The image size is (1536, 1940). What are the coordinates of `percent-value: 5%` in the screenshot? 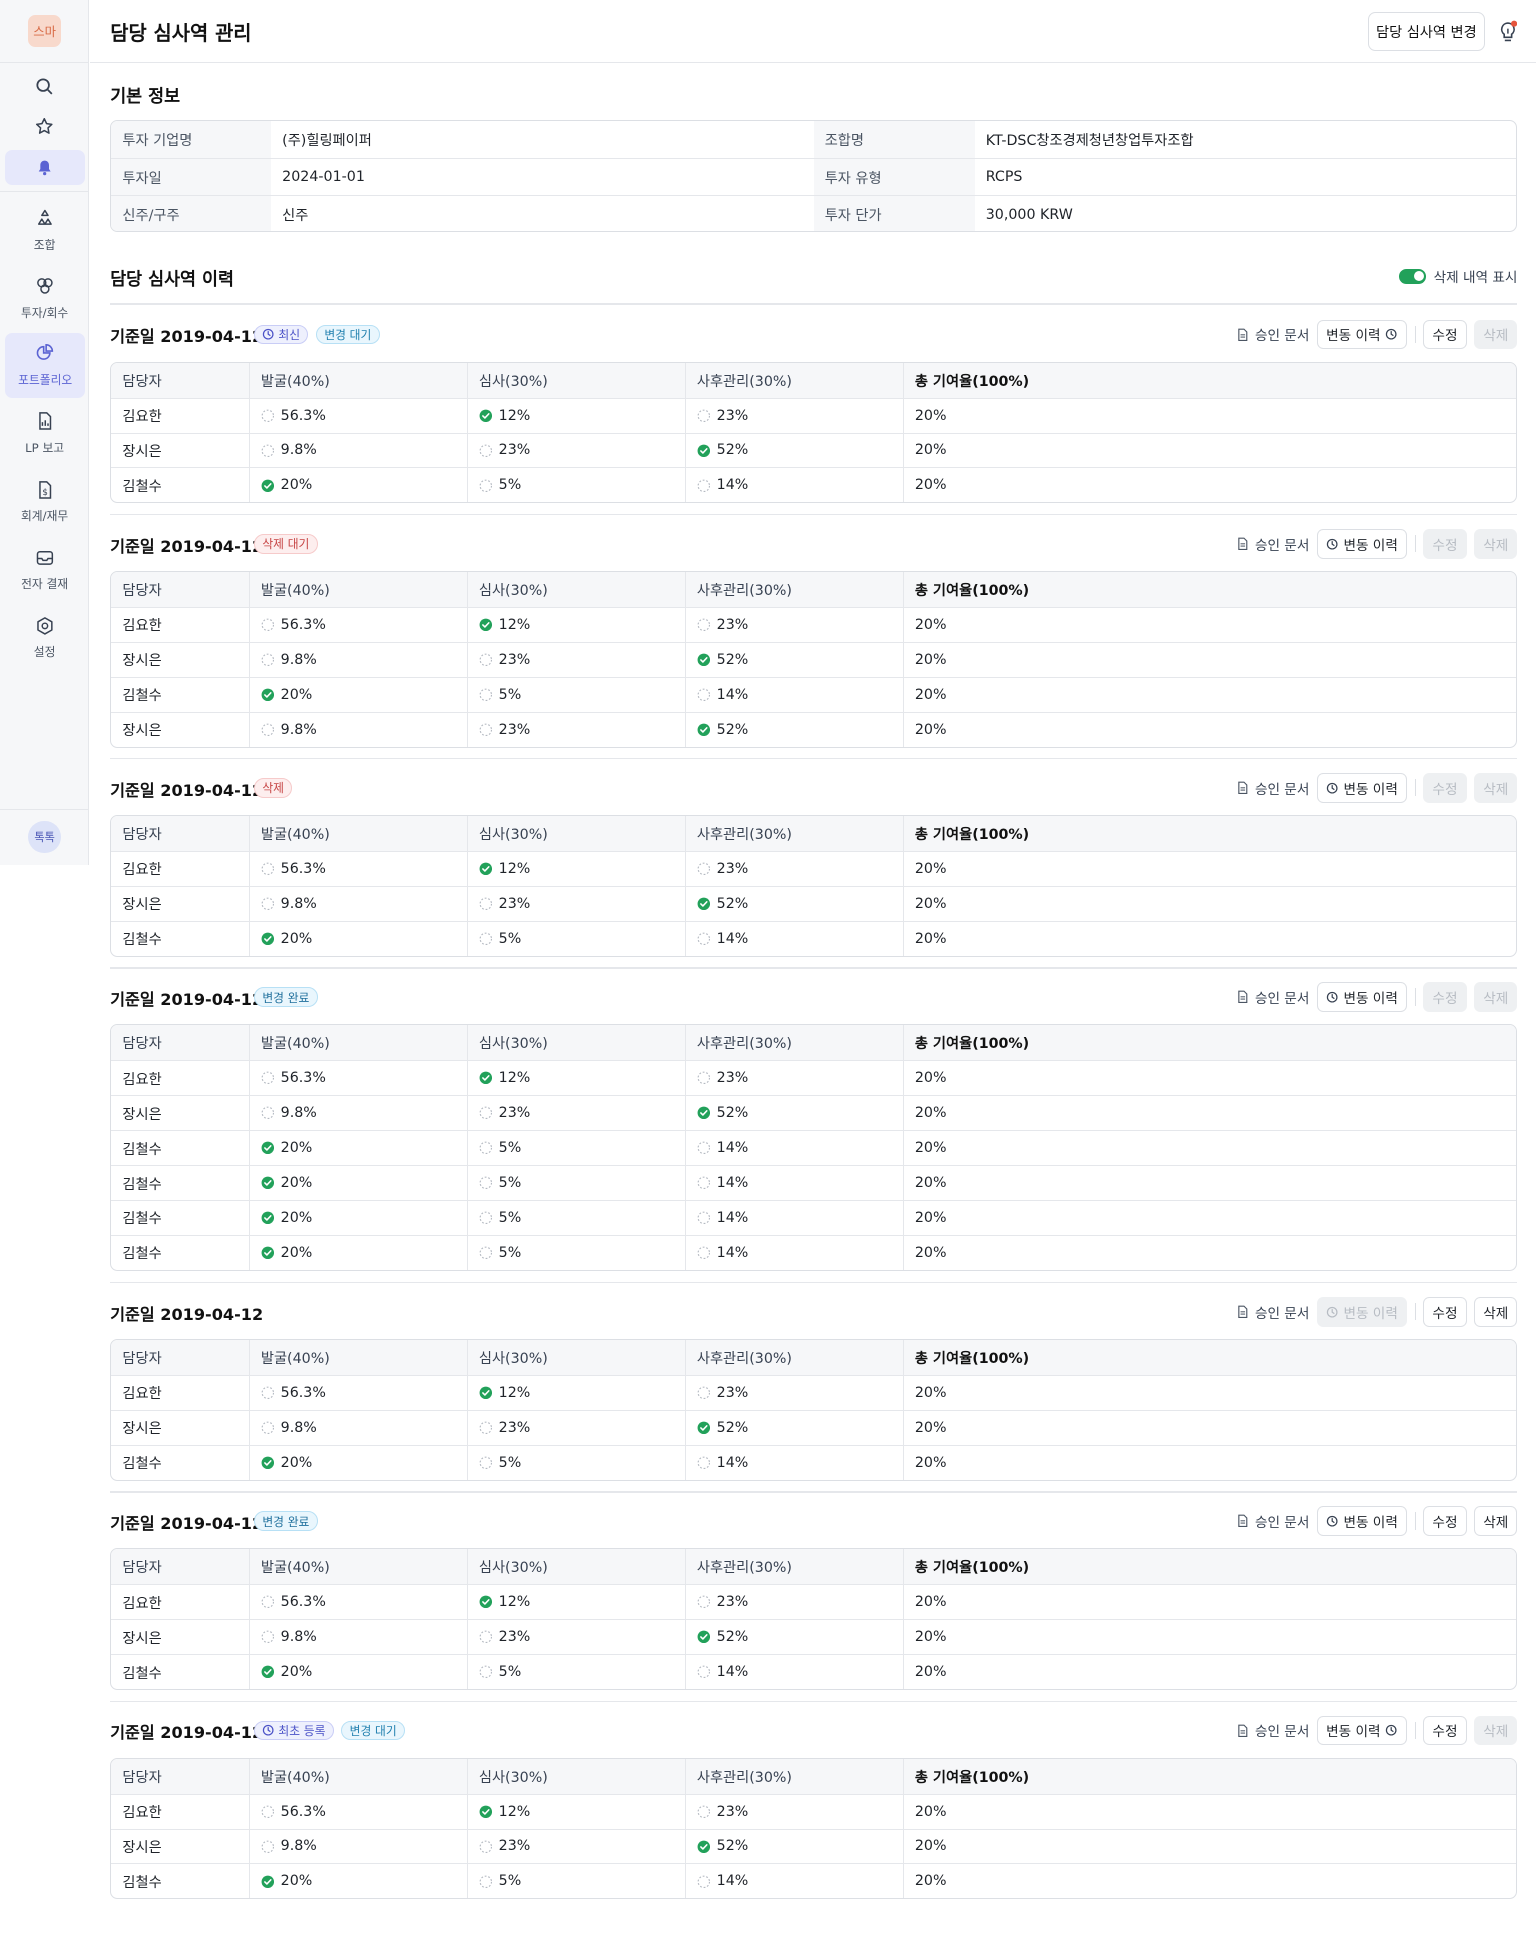 It's located at (510, 1217).